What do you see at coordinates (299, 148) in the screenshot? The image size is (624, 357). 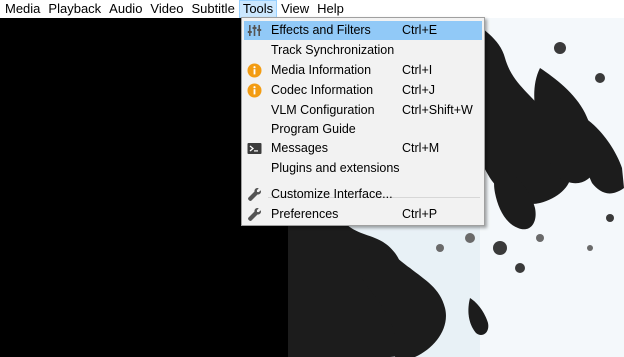 I see `menu-item-label: Messages` at bounding box center [299, 148].